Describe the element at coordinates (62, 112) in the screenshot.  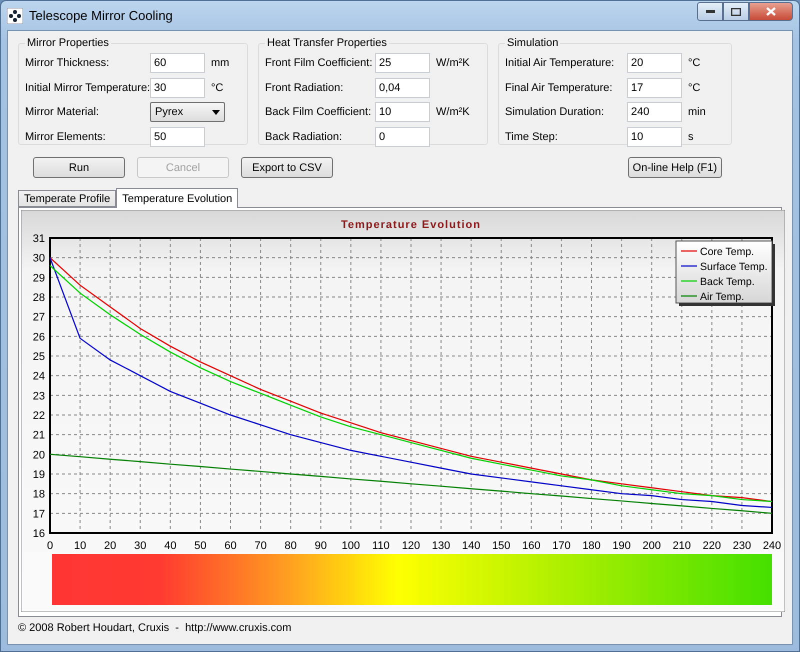
I see `field-label: Mirror Material:` at that location.